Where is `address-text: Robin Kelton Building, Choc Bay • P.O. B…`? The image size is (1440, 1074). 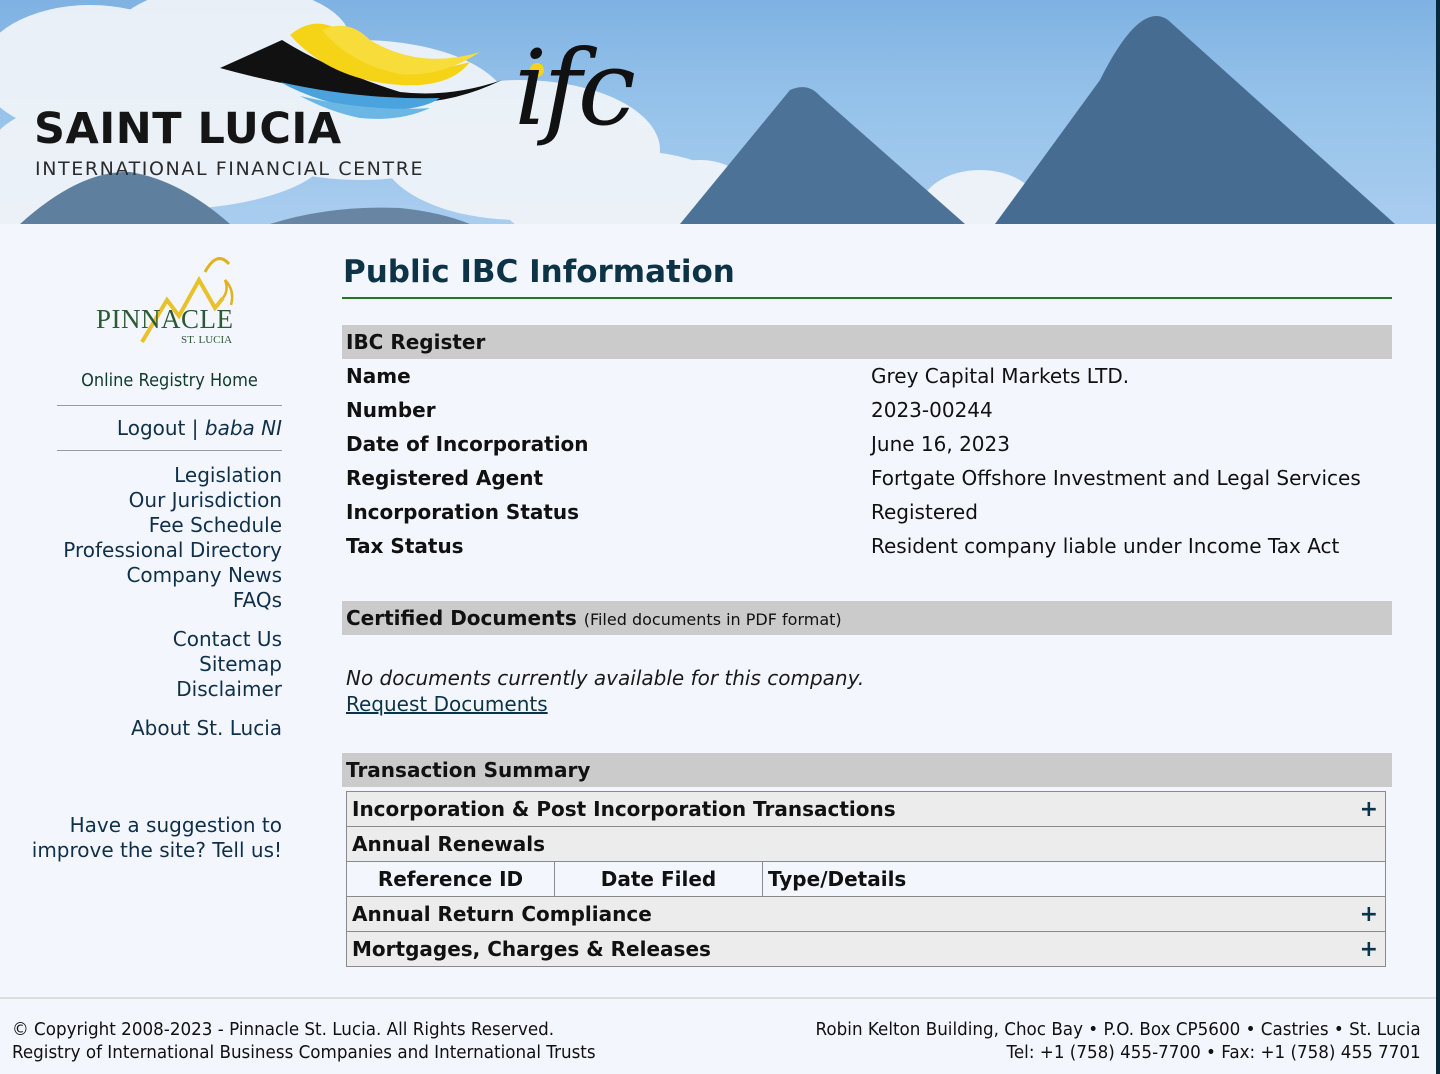
address-text: Robin Kelton Building, Choc Bay • P.O. B… is located at coordinates (1118, 1029).